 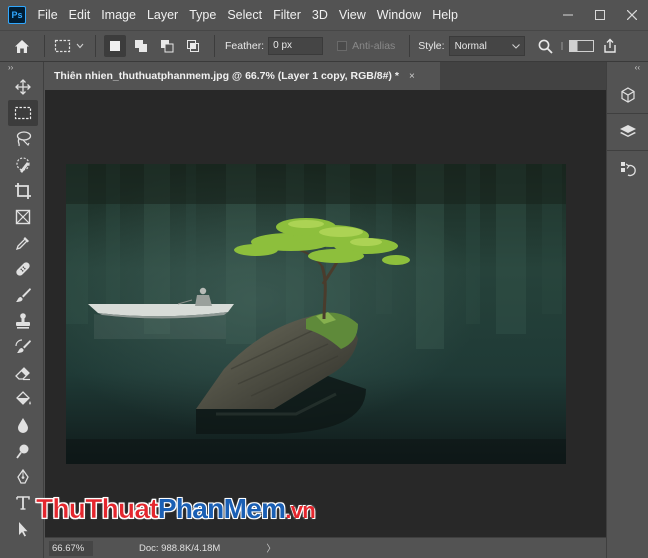 I want to click on menu-window: Window, so click(x=398, y=15).